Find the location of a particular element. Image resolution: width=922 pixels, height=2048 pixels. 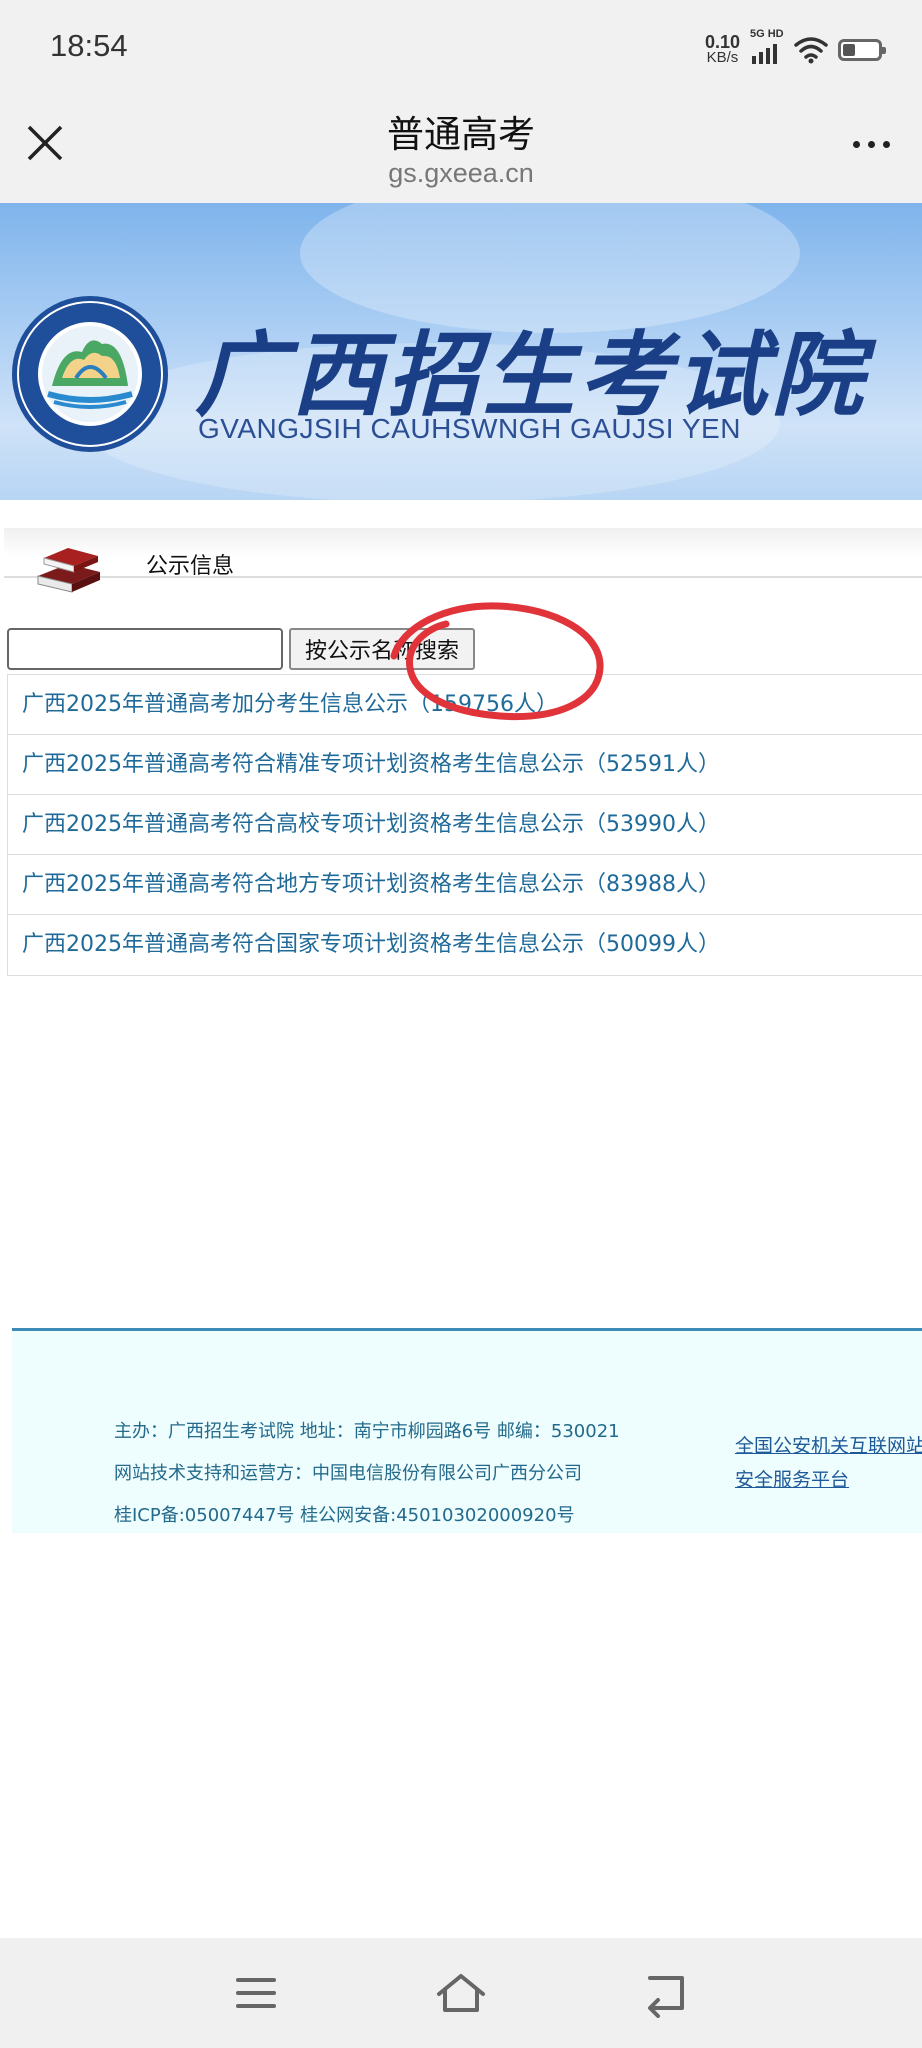

footer-security-link-2: 安全服务平台 is located at coordinates (792, 1478).